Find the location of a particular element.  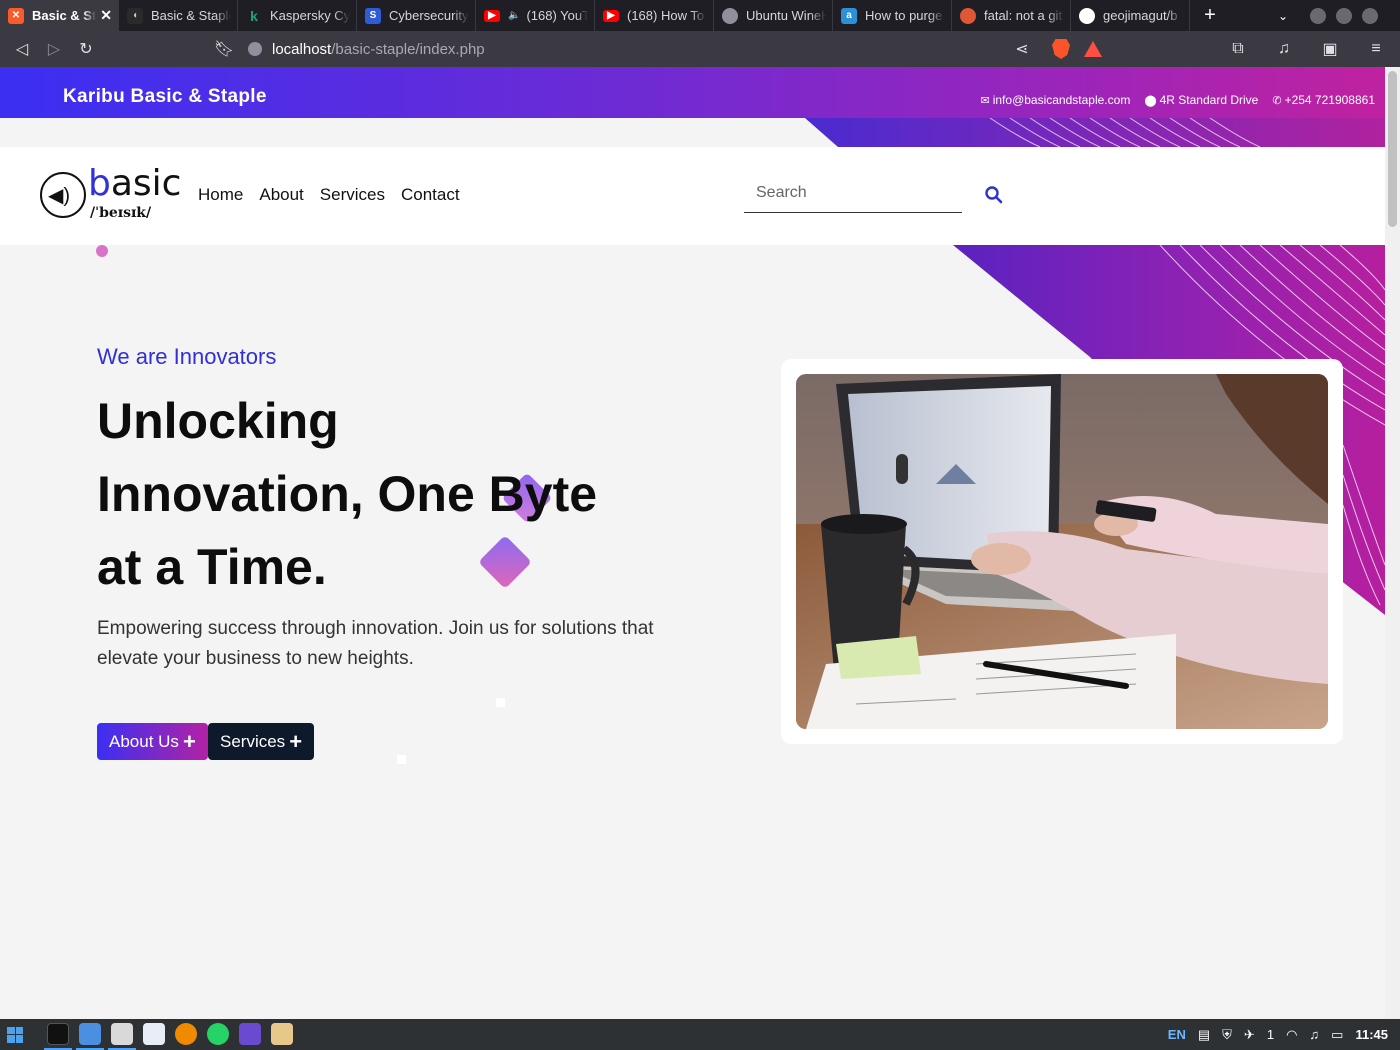

forward-icon: ▷ is located at coordinates (54, 49).